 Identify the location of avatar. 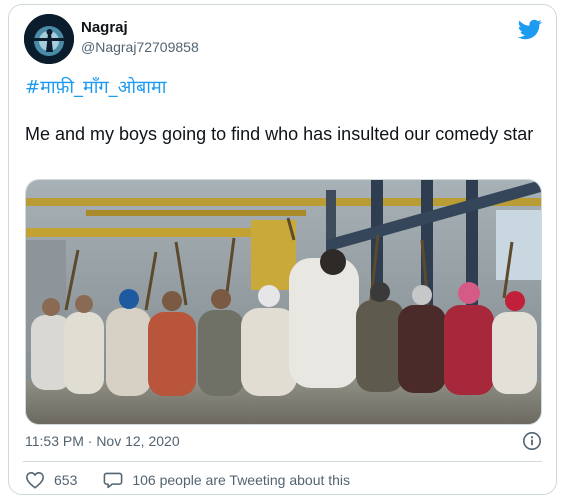
(49, 39).